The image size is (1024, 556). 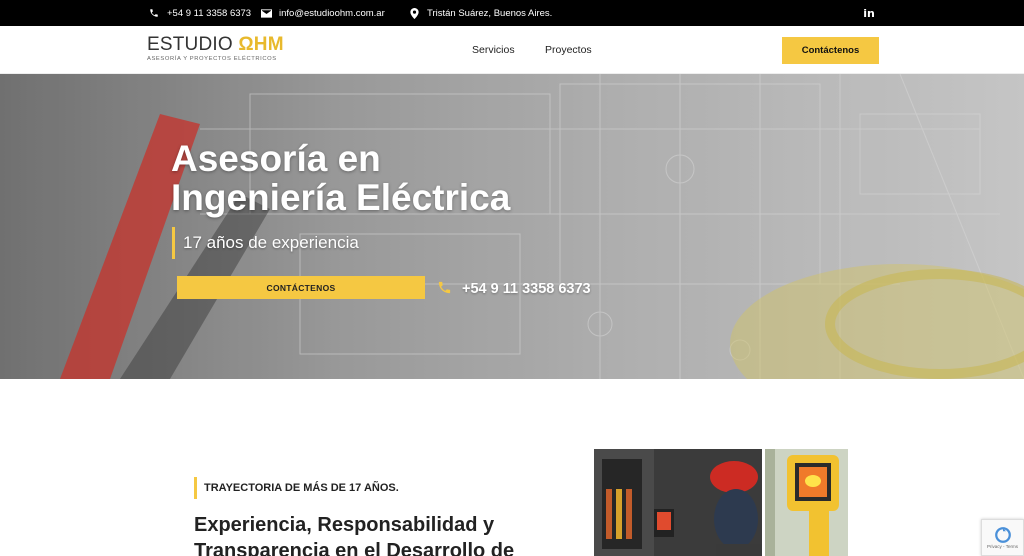 I want to click on photo-thermal-inspection, so click(x=678, y=502).